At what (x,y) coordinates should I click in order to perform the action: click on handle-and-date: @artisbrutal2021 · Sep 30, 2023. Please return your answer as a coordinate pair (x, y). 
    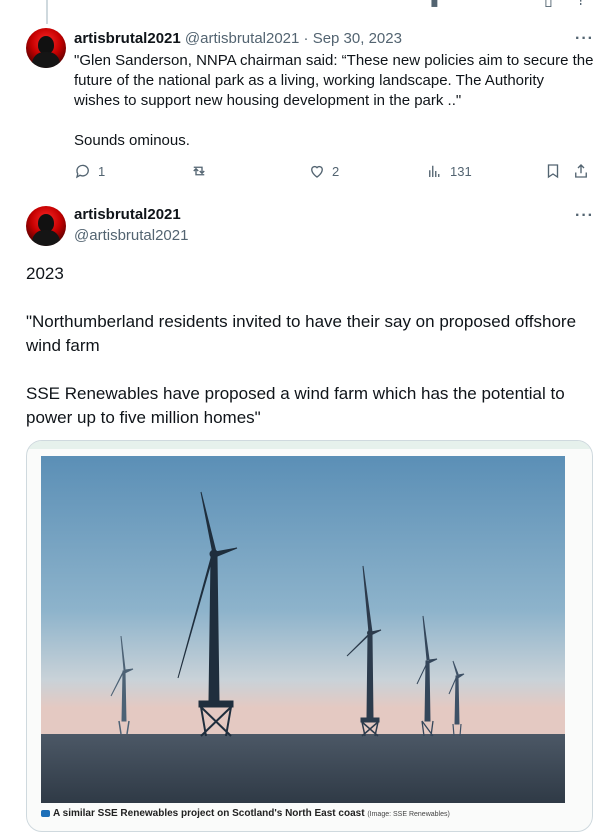
    Looking at the image, I should click on (293, 38).